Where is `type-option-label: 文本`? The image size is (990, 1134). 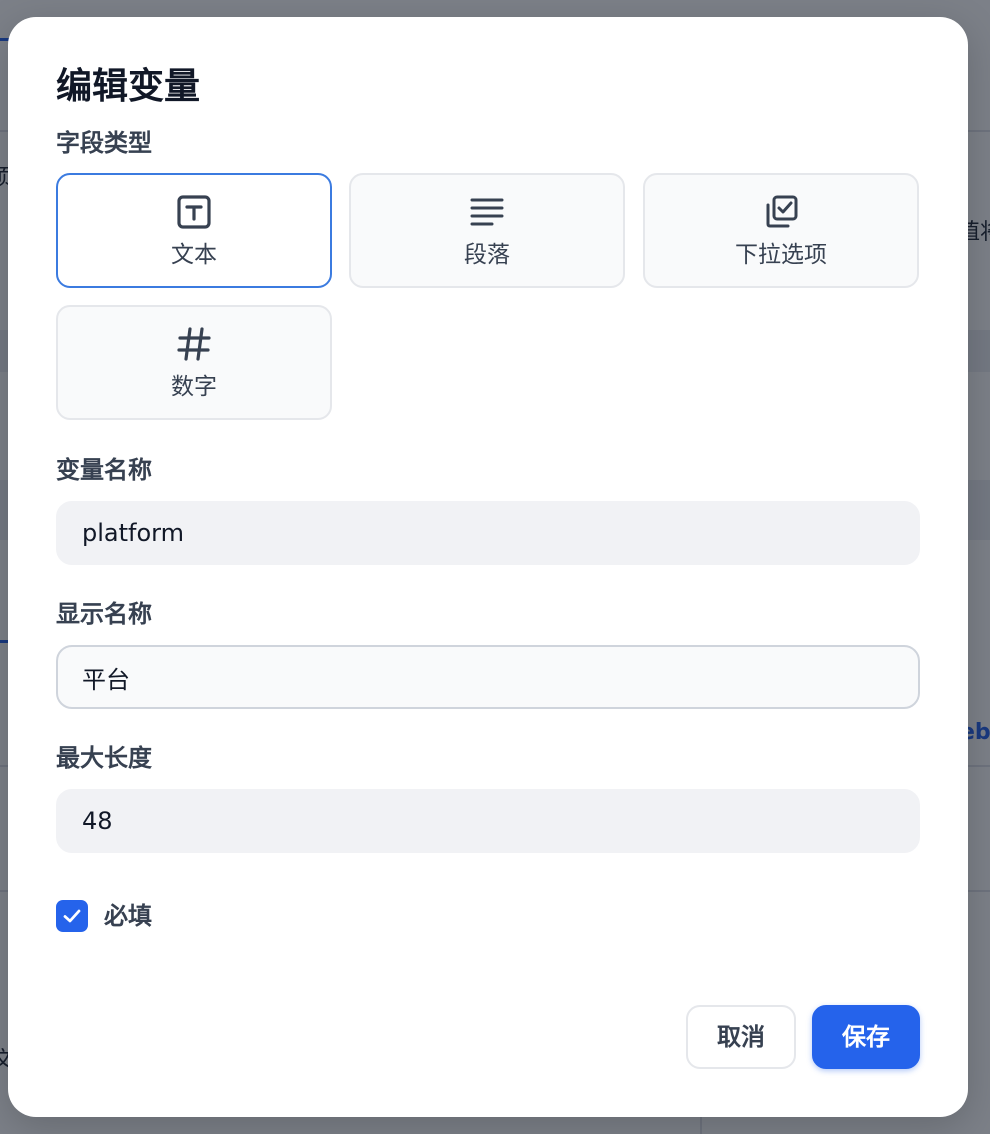
type-option-label: 文本 is located at coordinates (194, 255).